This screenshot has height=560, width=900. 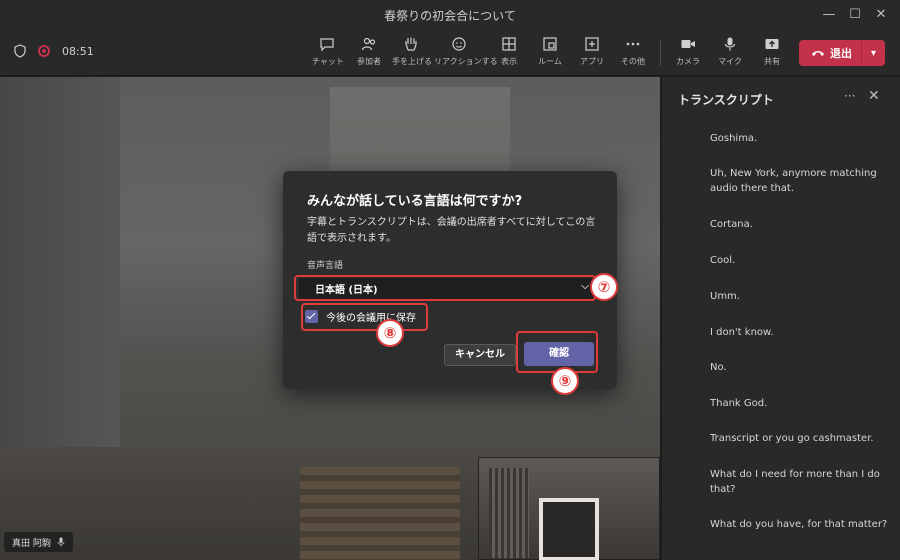 What do you see at coordinates (688, 54) in the screenshot?
I see `camera-button: カメラ` at bounding box center [688, 54].